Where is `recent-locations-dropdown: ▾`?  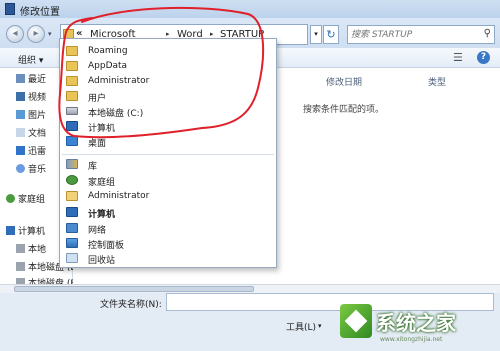
recent-locations-dropdown: ▾ is located at coordinates (50, 34).